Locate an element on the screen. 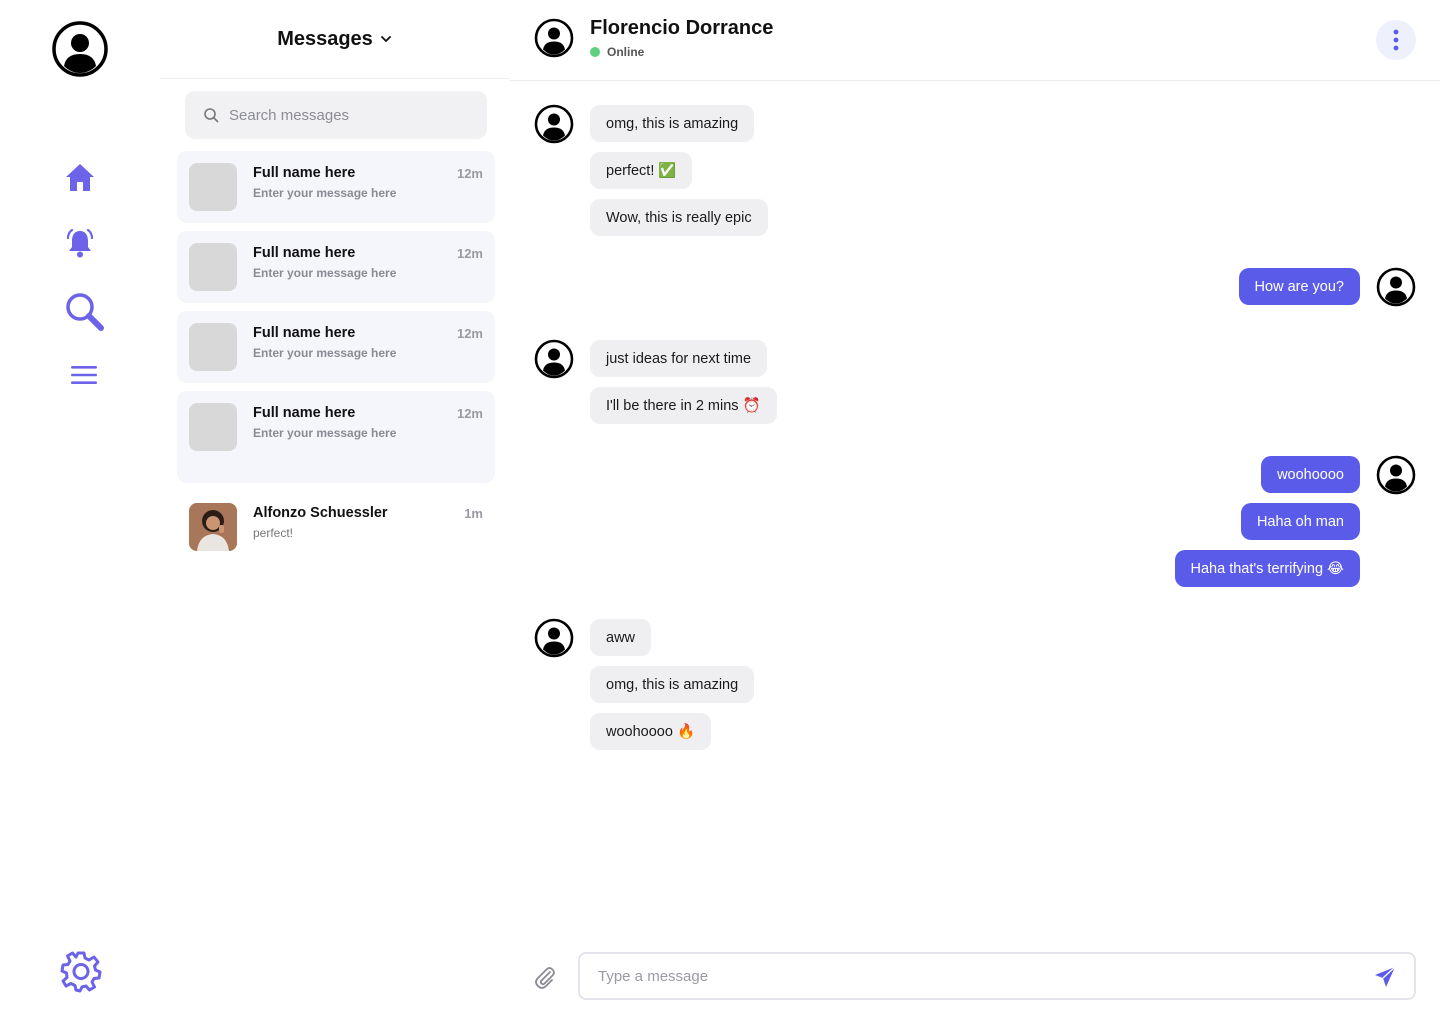 The height and width of the screenshot is (1024, 1440). paperclip-icon is located at coordinates (545, 978).